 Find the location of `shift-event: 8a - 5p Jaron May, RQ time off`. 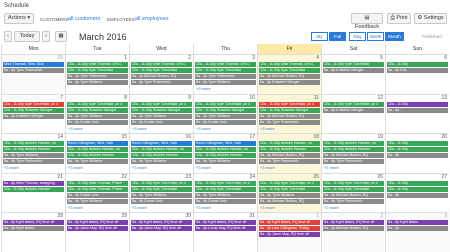

shift-event: 8a - 5p Jaron May, RQ time off is located at coordinates (289, 235).